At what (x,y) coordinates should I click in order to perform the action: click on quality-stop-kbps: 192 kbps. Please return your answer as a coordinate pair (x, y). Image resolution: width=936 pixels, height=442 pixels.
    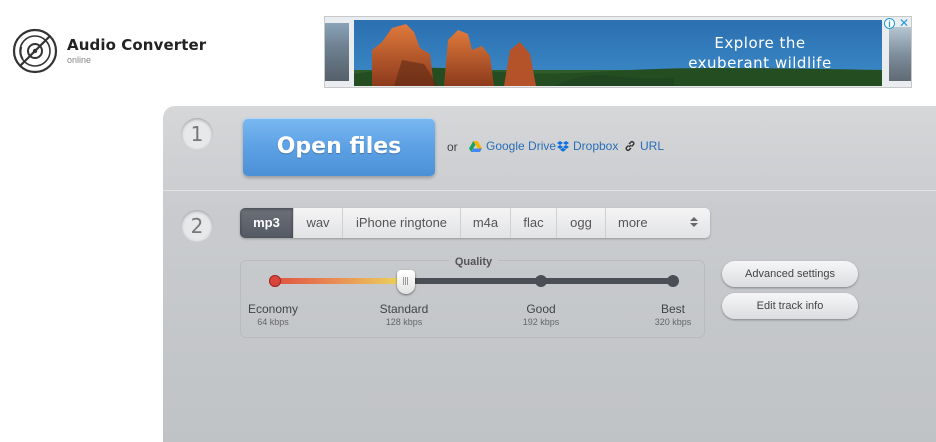
    Looking at the image, I should click on (541, 322).